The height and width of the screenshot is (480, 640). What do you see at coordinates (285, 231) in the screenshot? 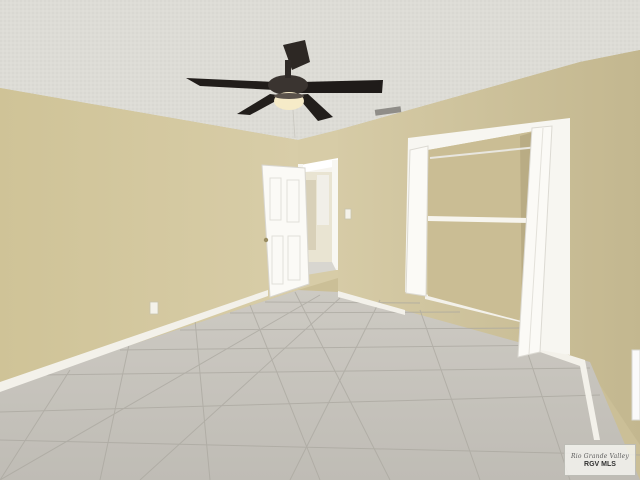
I see `bedroom-door` at bounding box center [285, 231].